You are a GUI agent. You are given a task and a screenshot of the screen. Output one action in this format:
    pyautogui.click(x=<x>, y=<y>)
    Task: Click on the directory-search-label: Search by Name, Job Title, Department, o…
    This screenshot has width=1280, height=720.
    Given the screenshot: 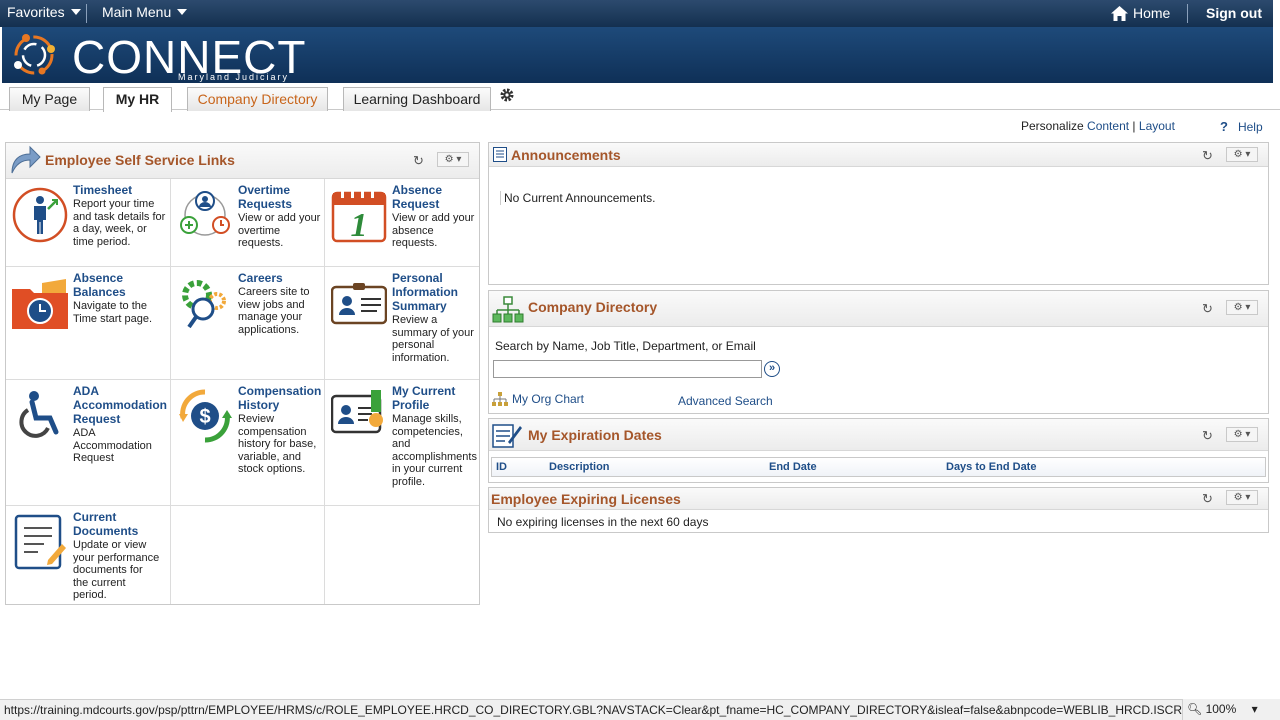 What is the action you would take?
    pyautogui.click(x=625, y=346)
    